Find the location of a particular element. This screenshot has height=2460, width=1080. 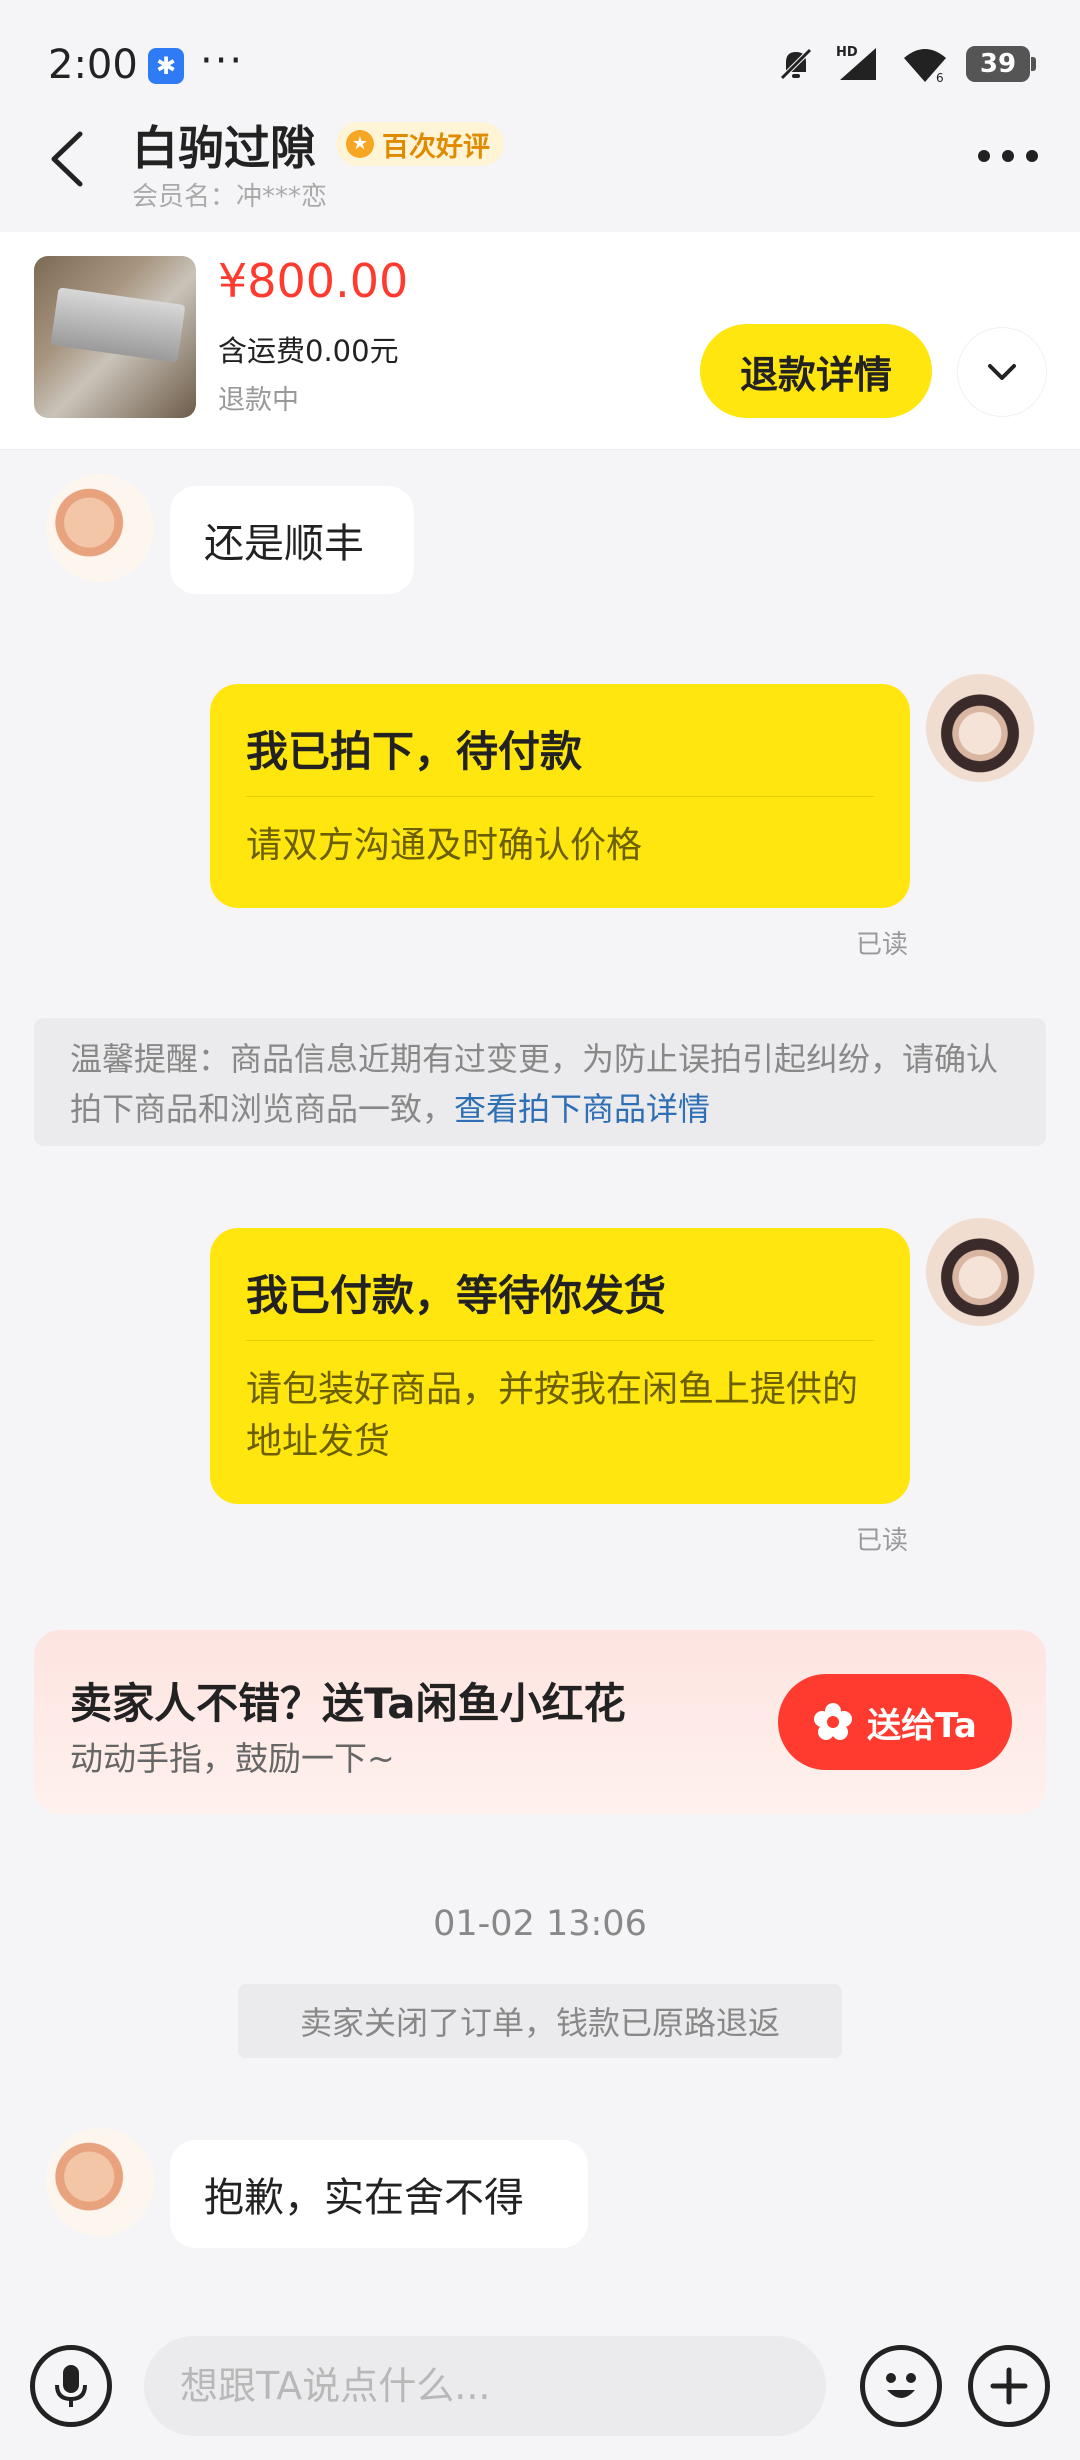

more-notifications-icon: ··· is located at coordinates (222, 61).